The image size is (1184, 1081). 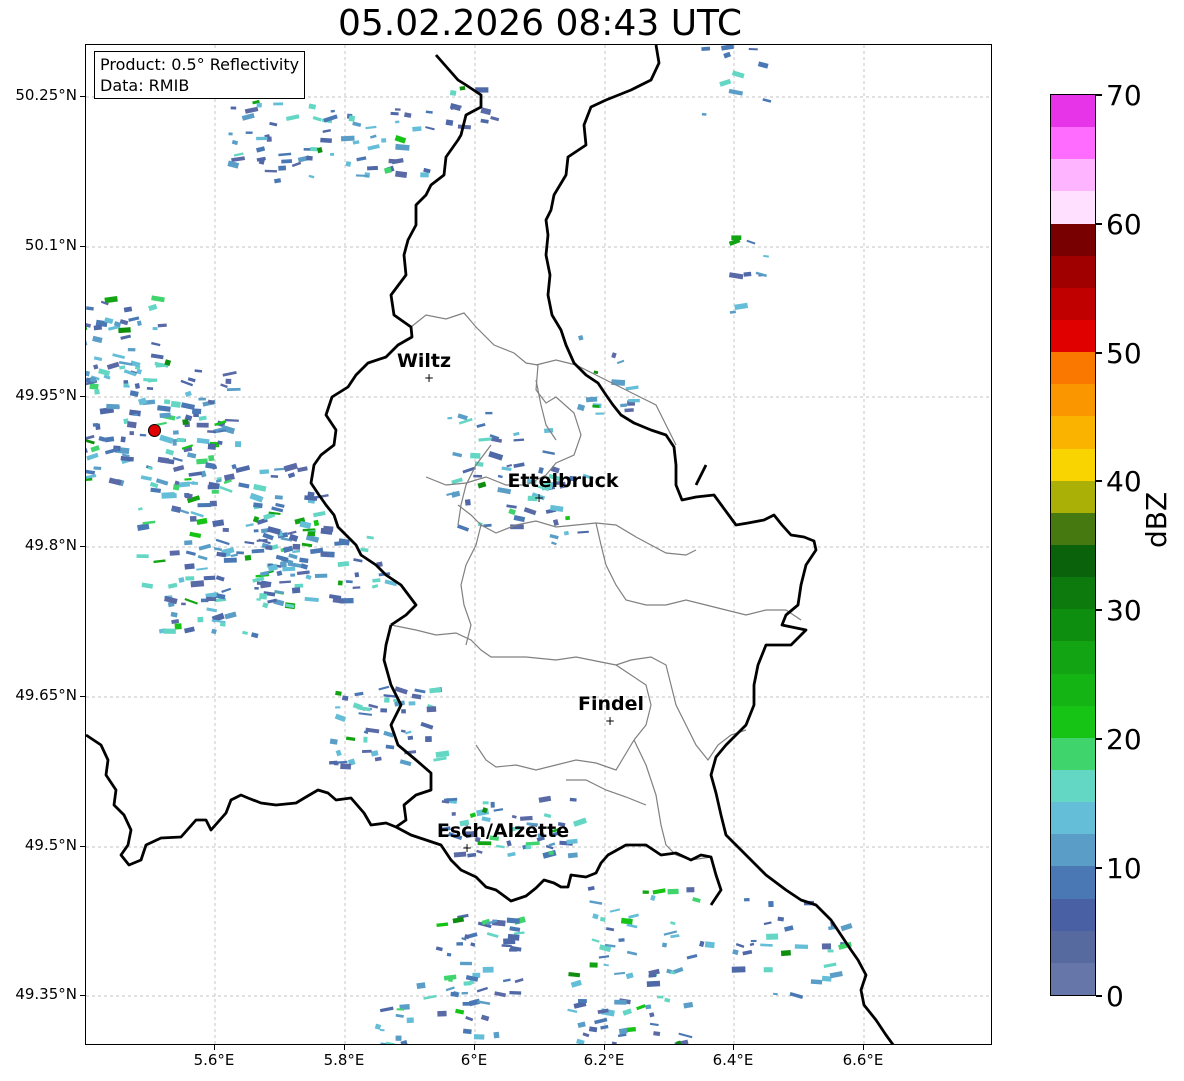 I want to click on y-tick-label: 49.65°N, so click(x=46, y=695).